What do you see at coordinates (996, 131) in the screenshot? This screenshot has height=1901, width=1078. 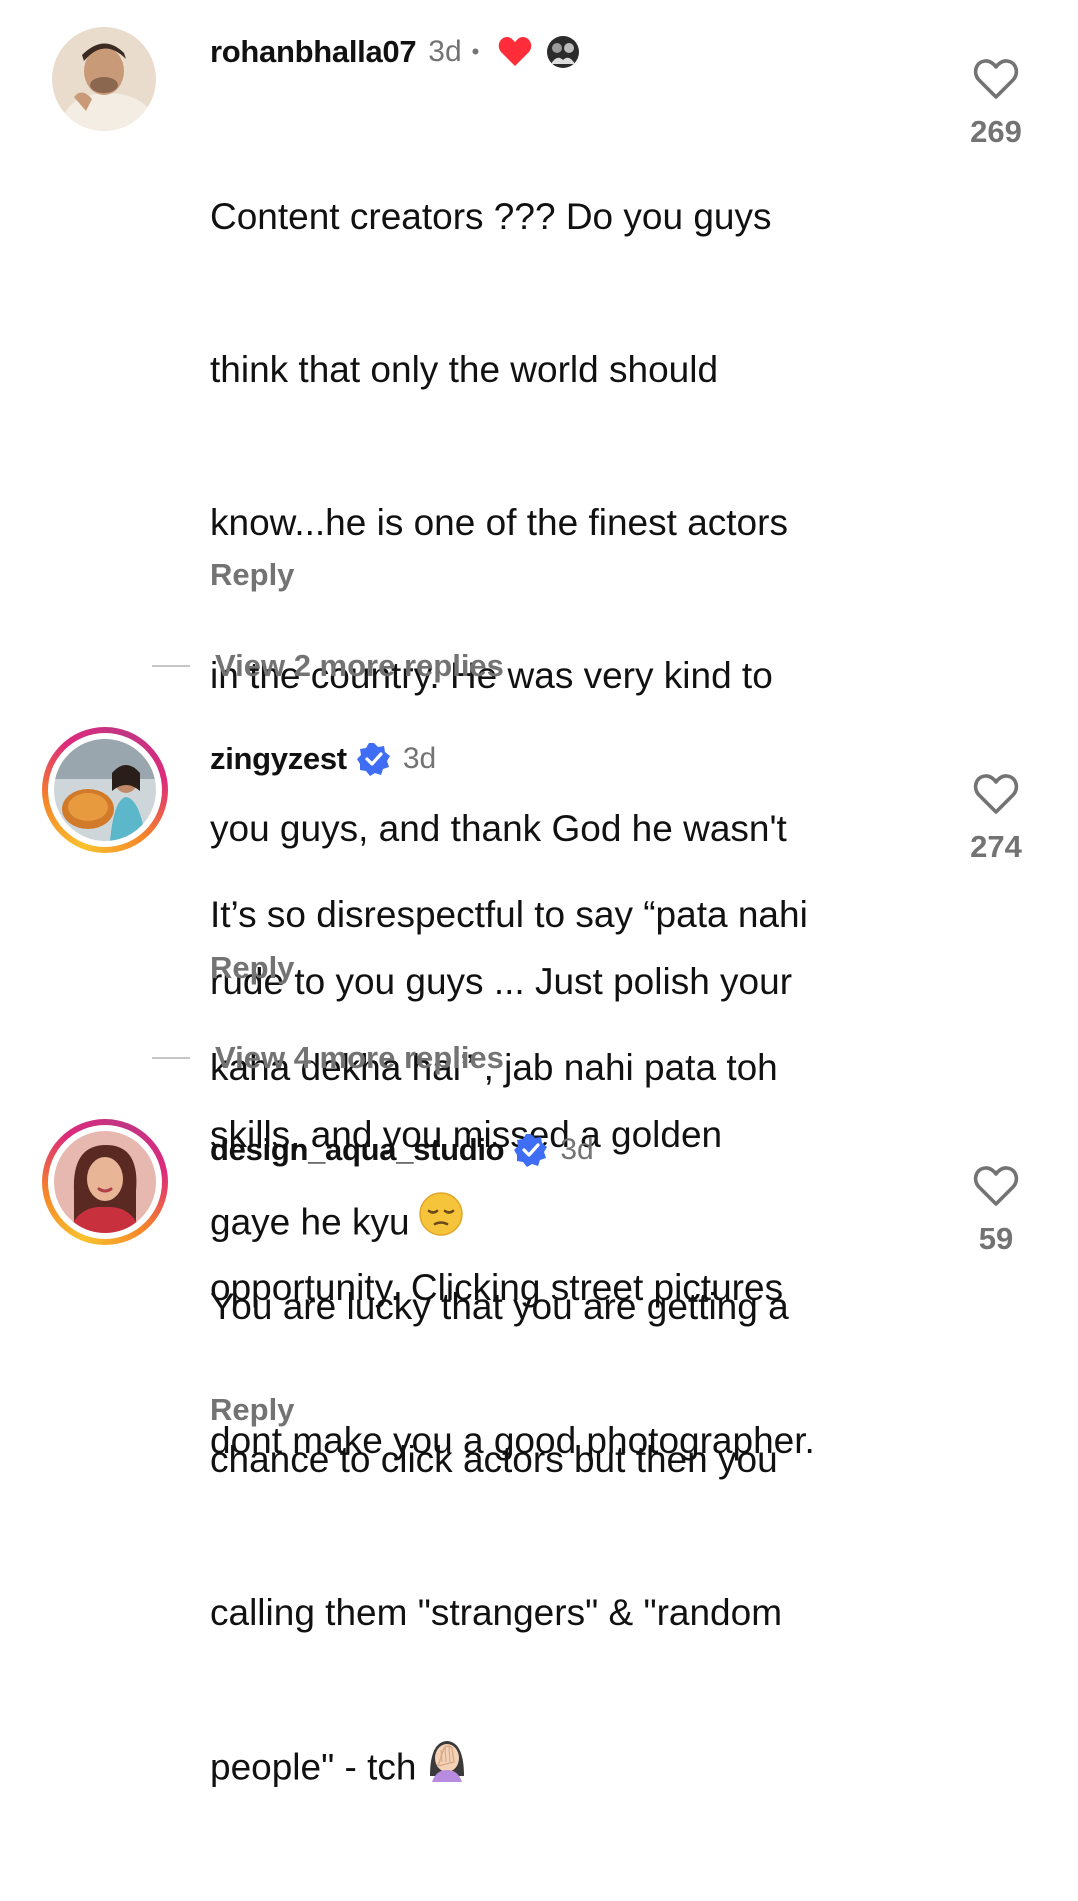 I see `like-count: 269` at bounding box center [996, 131].